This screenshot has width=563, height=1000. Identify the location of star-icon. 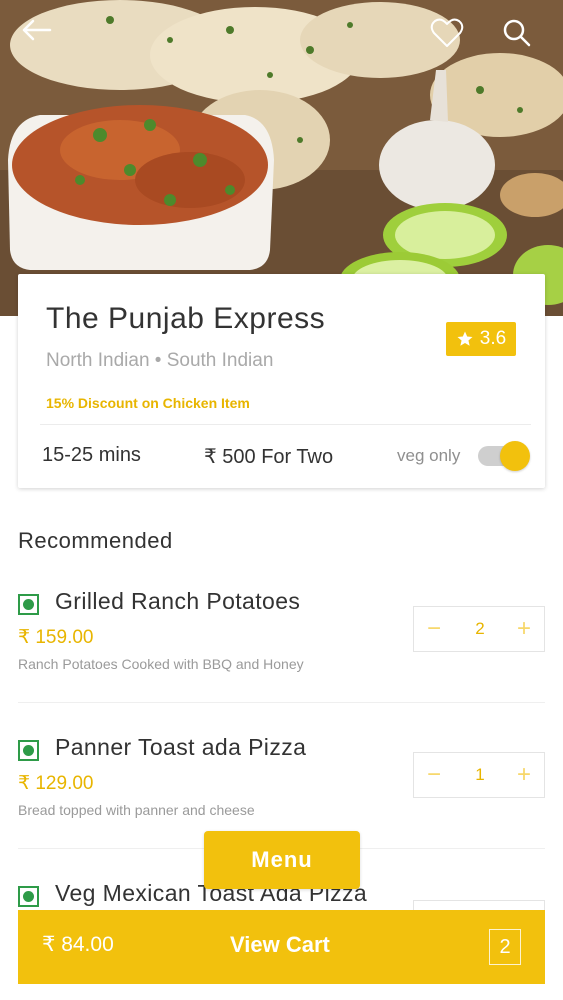
(465, 338).